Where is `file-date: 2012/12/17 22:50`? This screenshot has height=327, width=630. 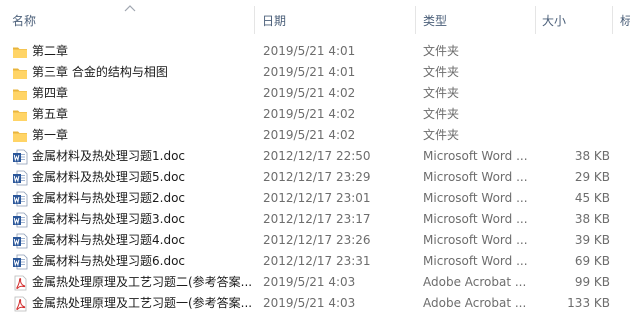
file-date: 2012/12/17 22:50 is located at coordinates (317, 156).